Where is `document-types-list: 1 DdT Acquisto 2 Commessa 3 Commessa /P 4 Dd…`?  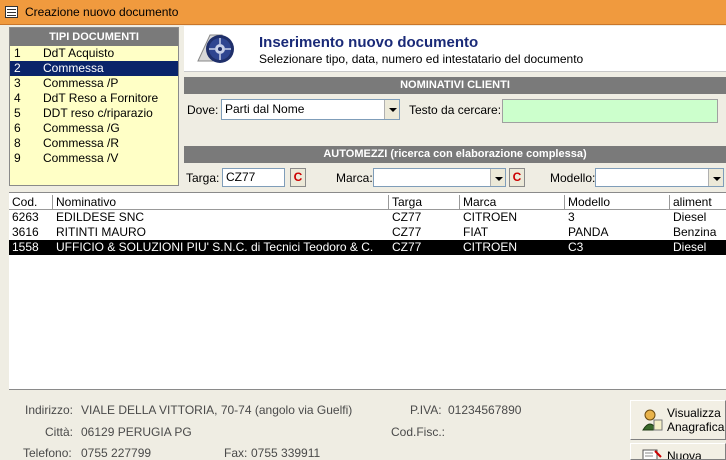 document-types-list: 1 DdT Acquisto 2 Commessa 3 Commessa /P 4 Dd… is located at coordinates (94, 106).